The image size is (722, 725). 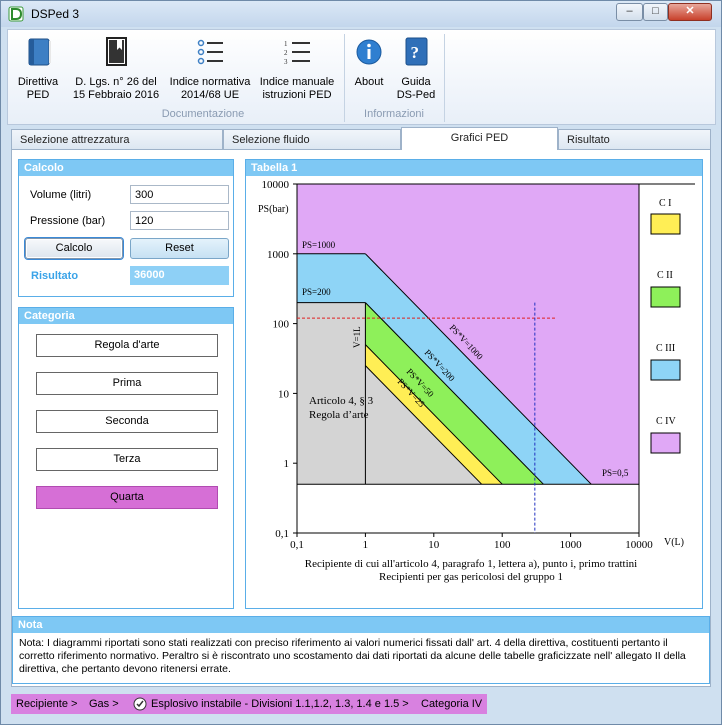 What do you see at coordinates (126, 316) in the screenshot?
I see `categoria-title: Categoria` at bounding box center [126, 316].